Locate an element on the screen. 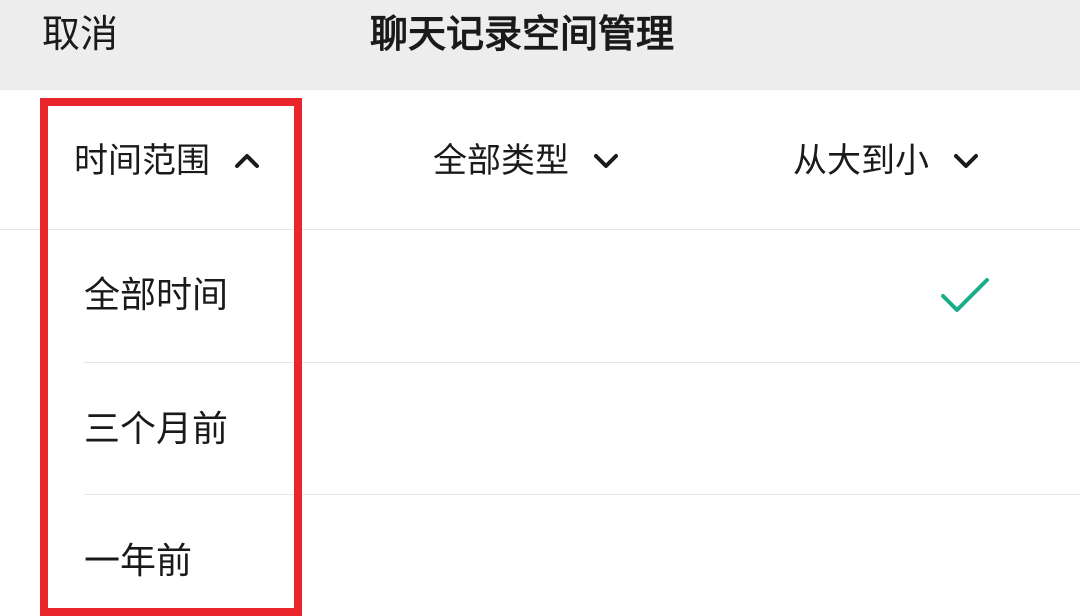 Image resolution: width=1080 pixels, height=616 pixels. type-filter-label: 全部类型 is located at coordinates (501, 161).